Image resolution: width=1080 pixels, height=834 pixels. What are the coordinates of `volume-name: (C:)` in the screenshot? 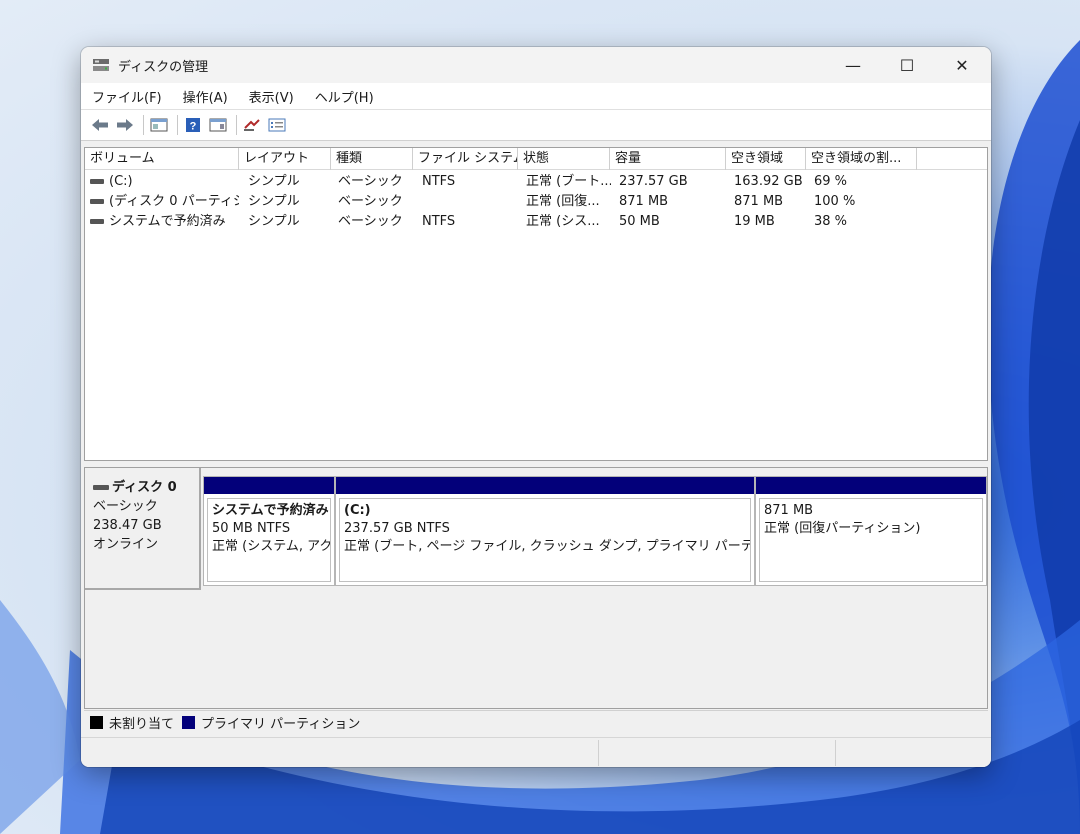 It's located at (121, 181).